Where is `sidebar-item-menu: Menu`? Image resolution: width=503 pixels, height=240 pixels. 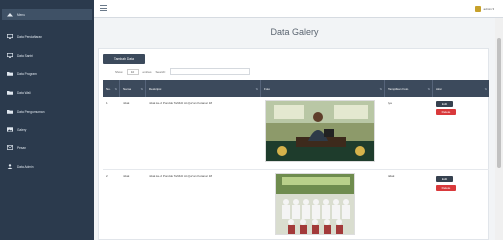 sidebar-item-menu: Menu is located at coordinates (47, 14).